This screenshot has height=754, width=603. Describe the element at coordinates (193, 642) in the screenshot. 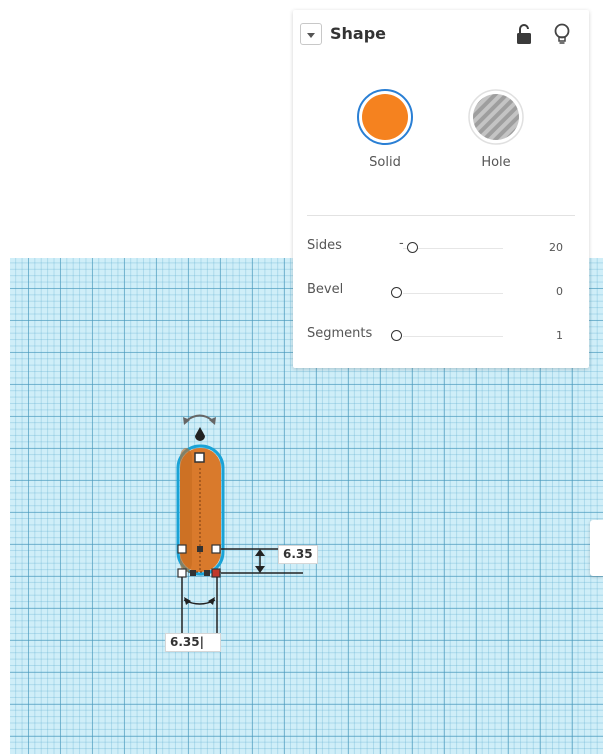

I see `width-dimension-input: 6.35|` at that location.